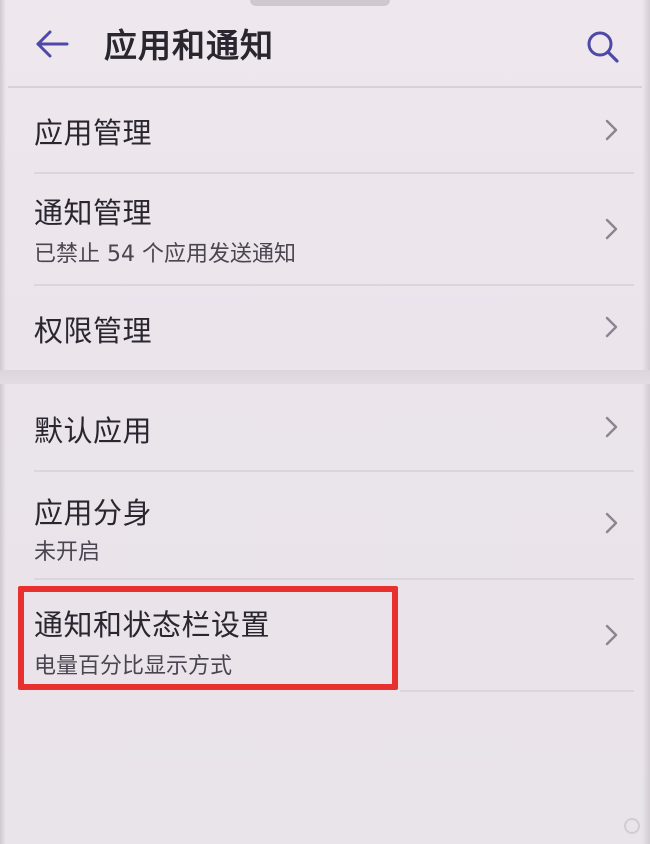 The height and width of the screenshot is (844, 650). I want to click on back-button, so click(52, 44).